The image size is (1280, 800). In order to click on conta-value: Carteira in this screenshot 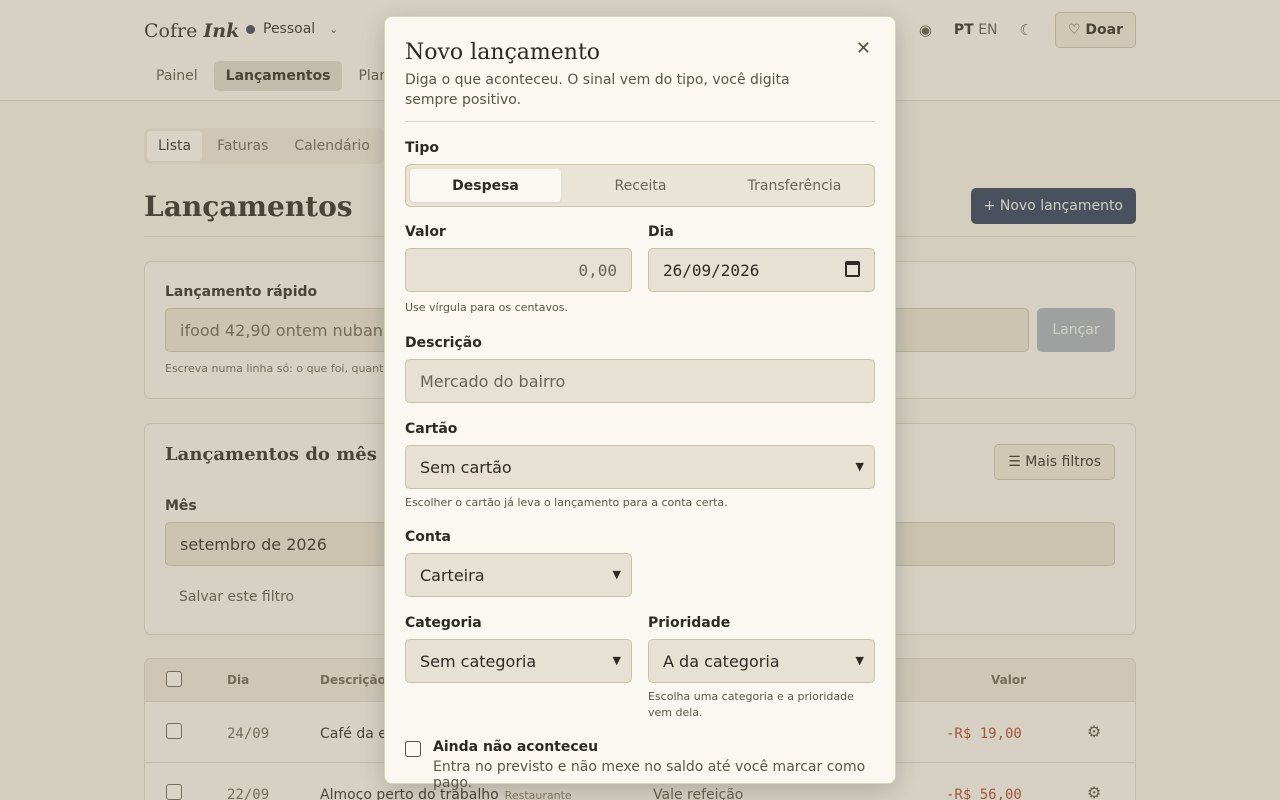, I will do `click(452, 575)`.